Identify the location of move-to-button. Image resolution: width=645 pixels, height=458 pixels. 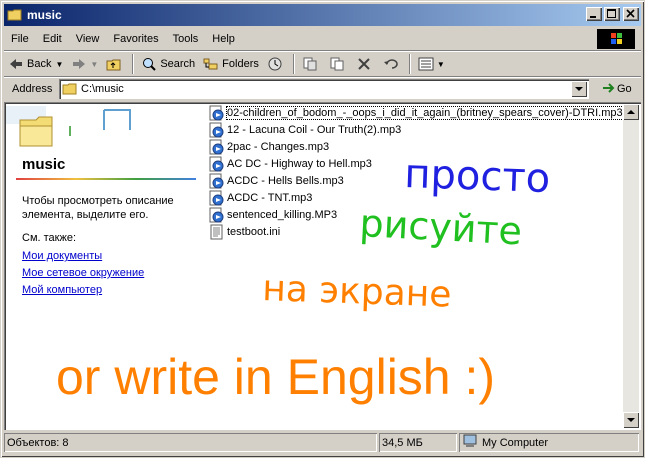
(311, 64).